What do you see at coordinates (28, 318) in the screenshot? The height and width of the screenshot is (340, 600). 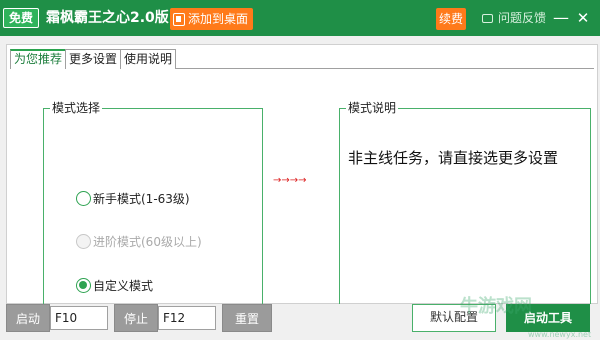 I see `start-button: 启动` at bounding box center [28, 318].